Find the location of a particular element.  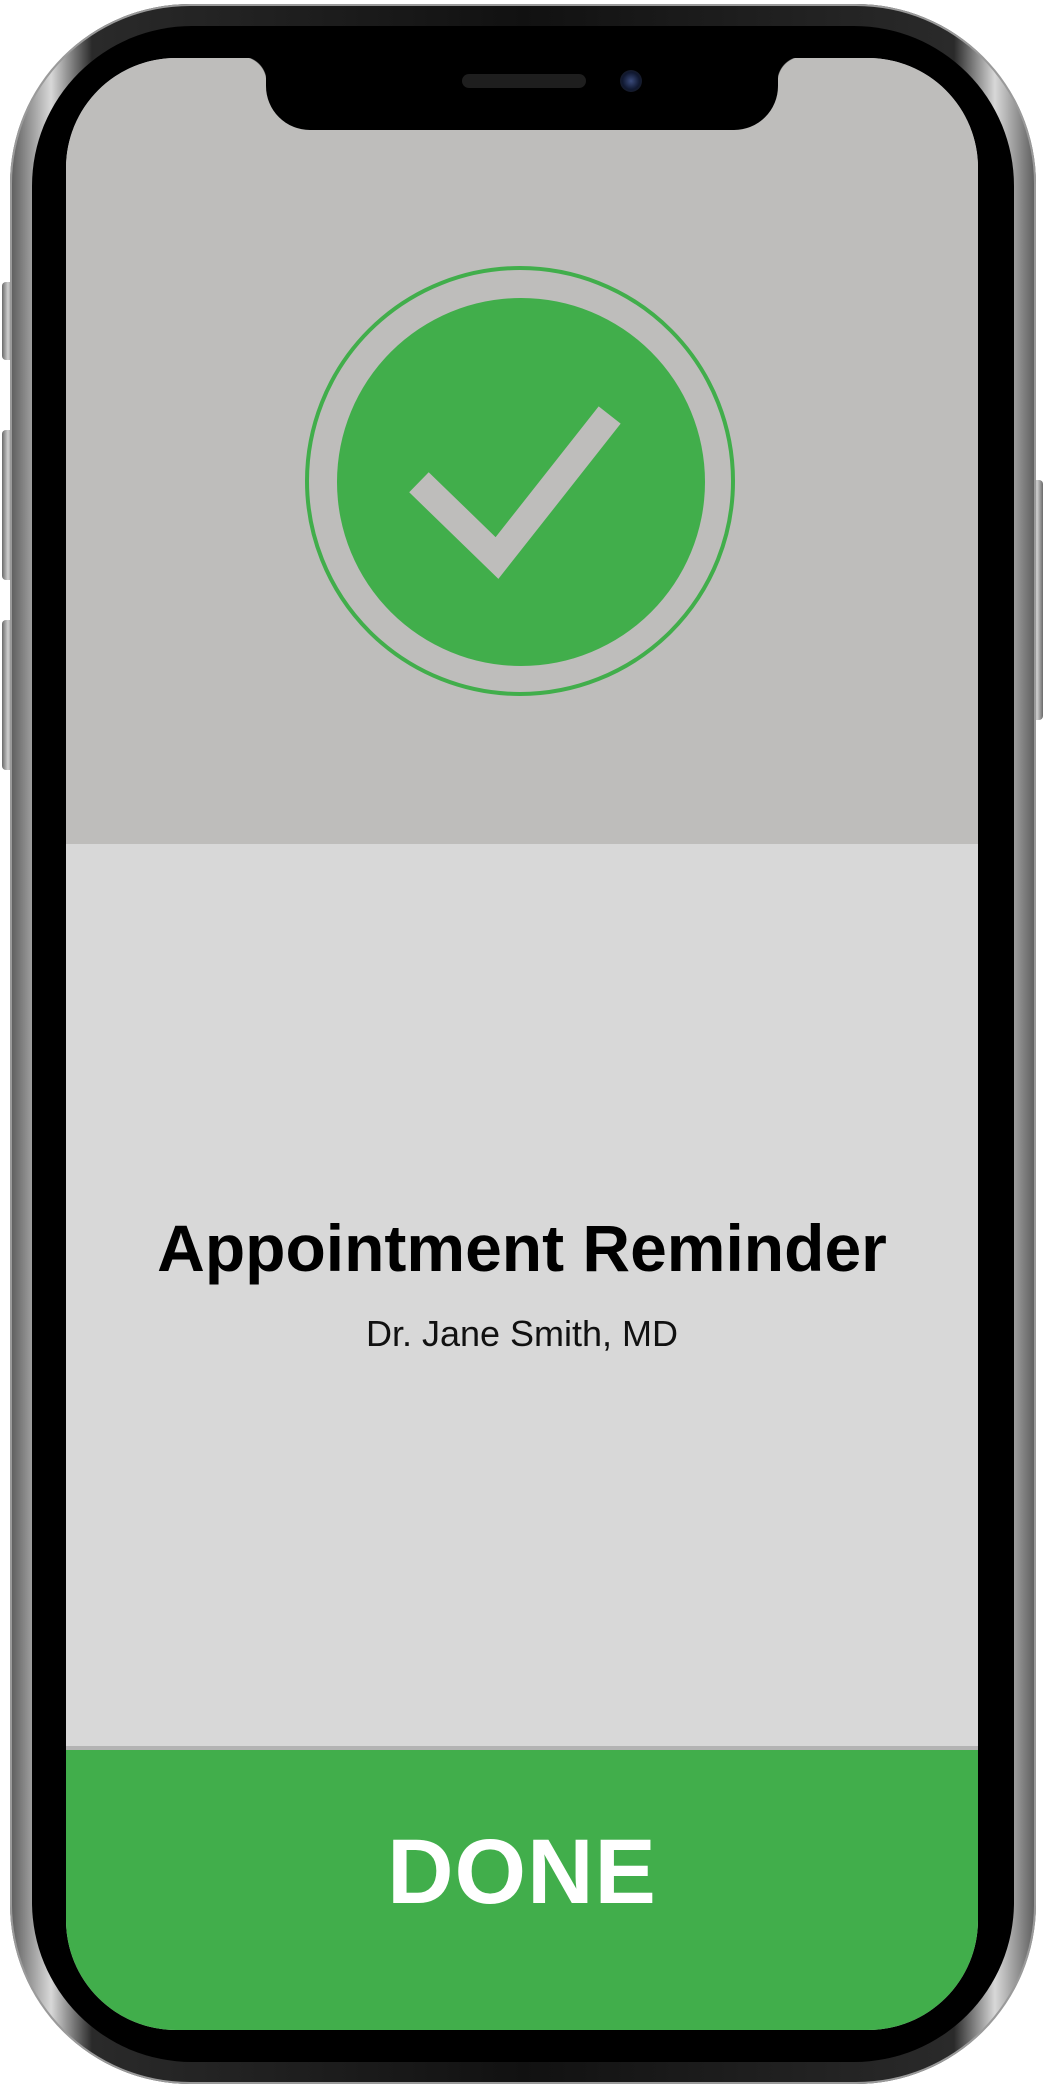

checkmark-icon is located at coordinates (521, 482).